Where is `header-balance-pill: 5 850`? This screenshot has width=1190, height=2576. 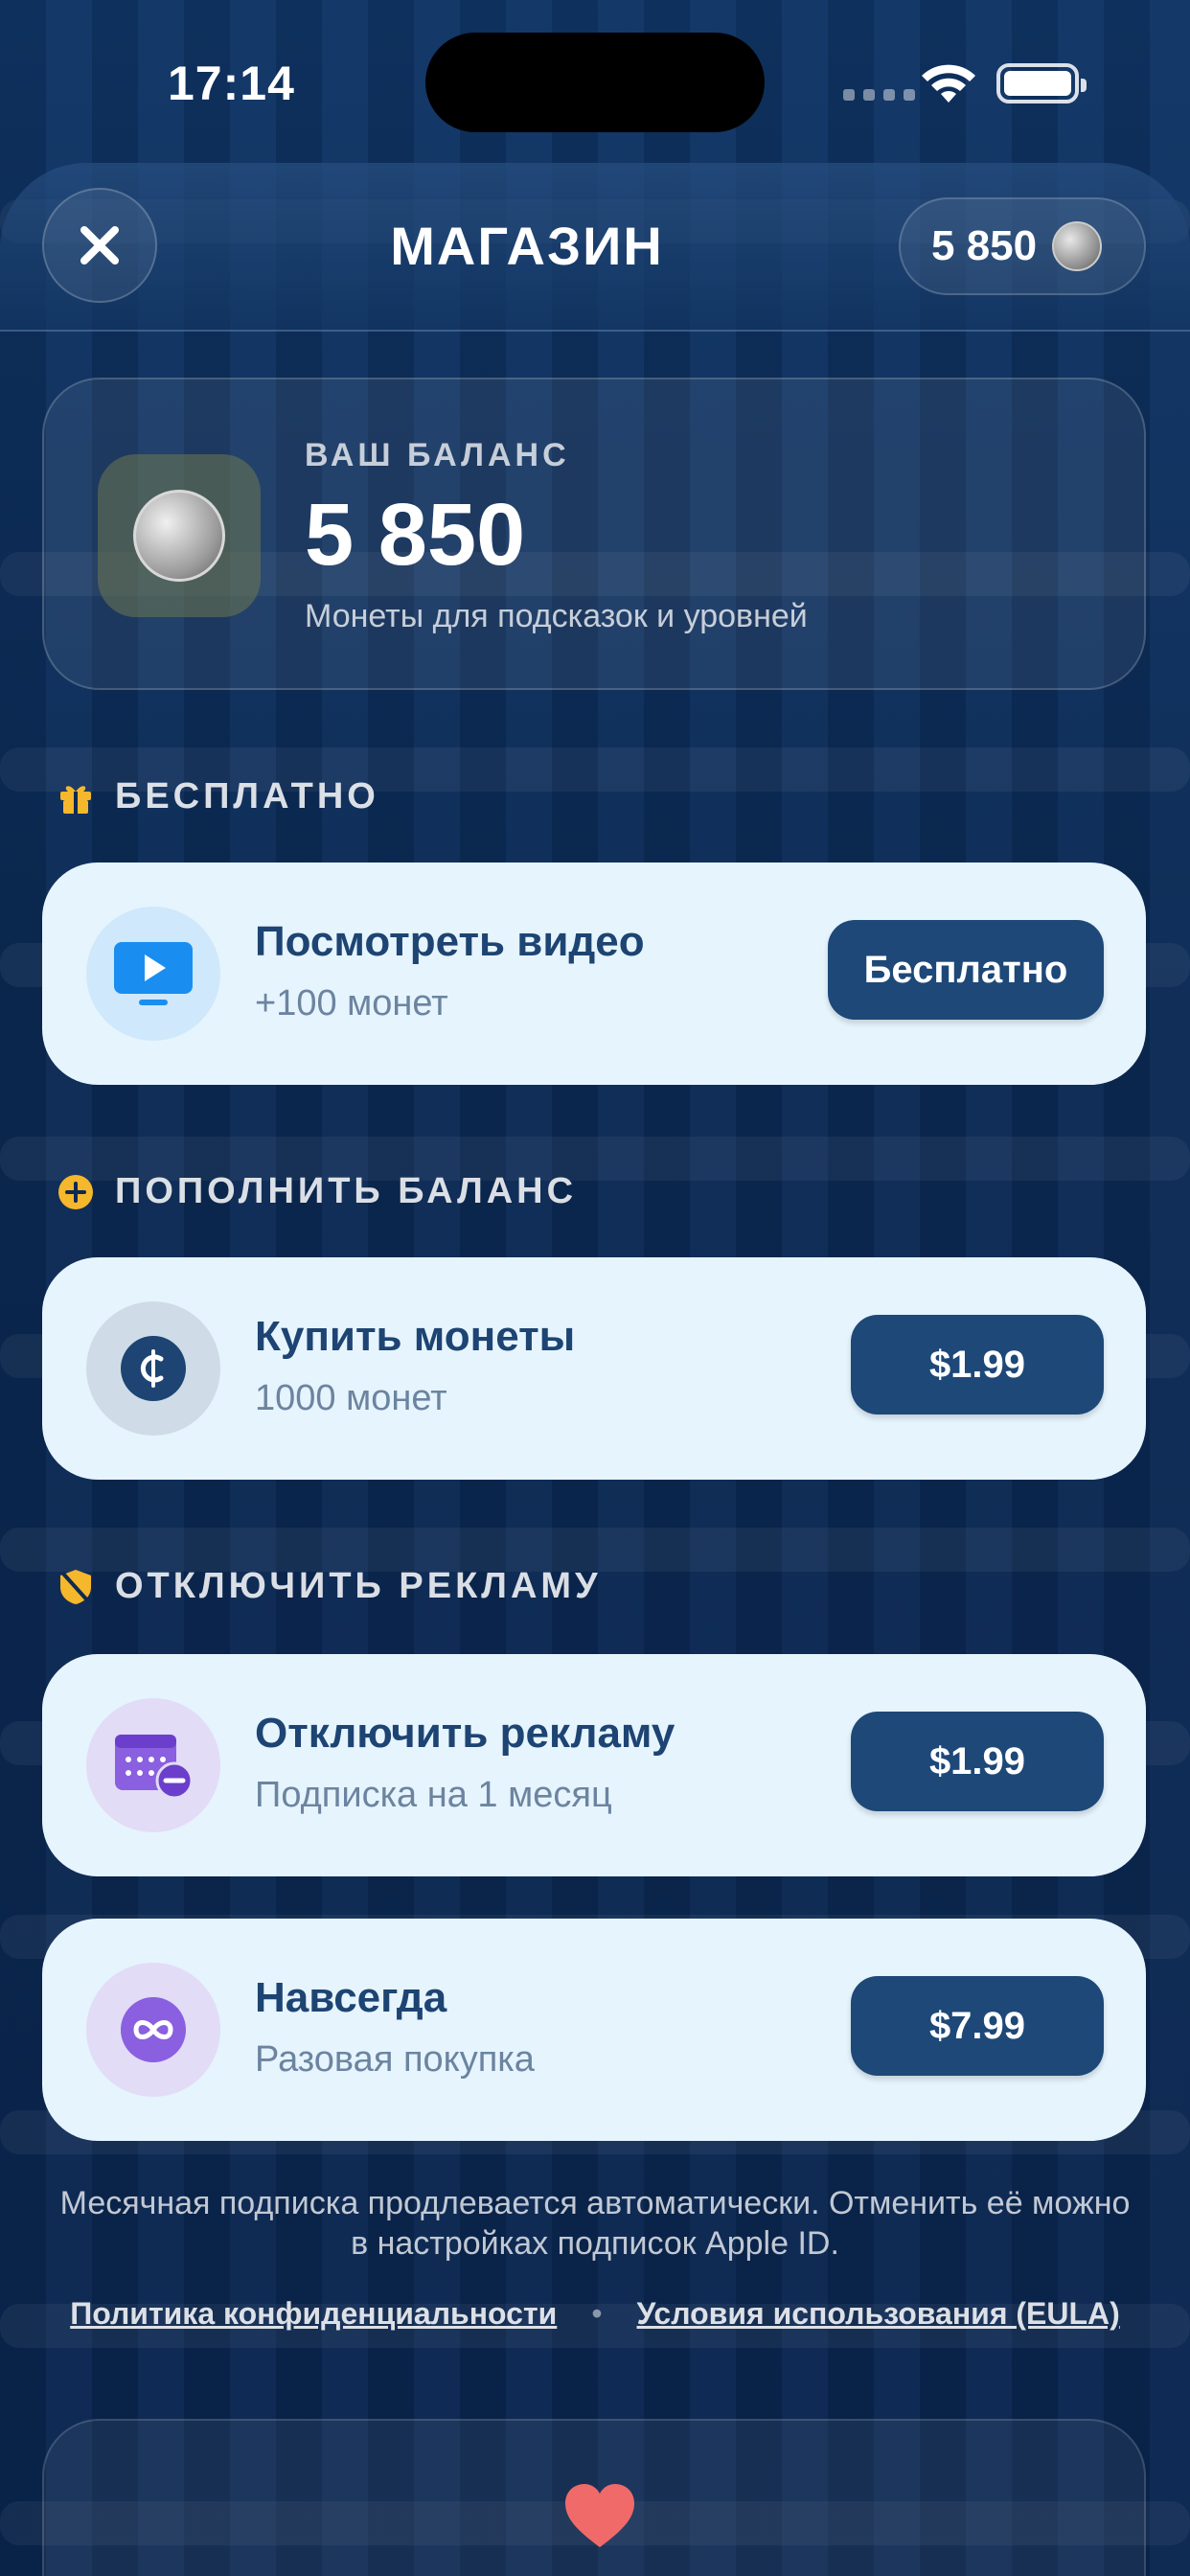
header-balance-pill: 5 850 is located at coordinates (1022, 246).